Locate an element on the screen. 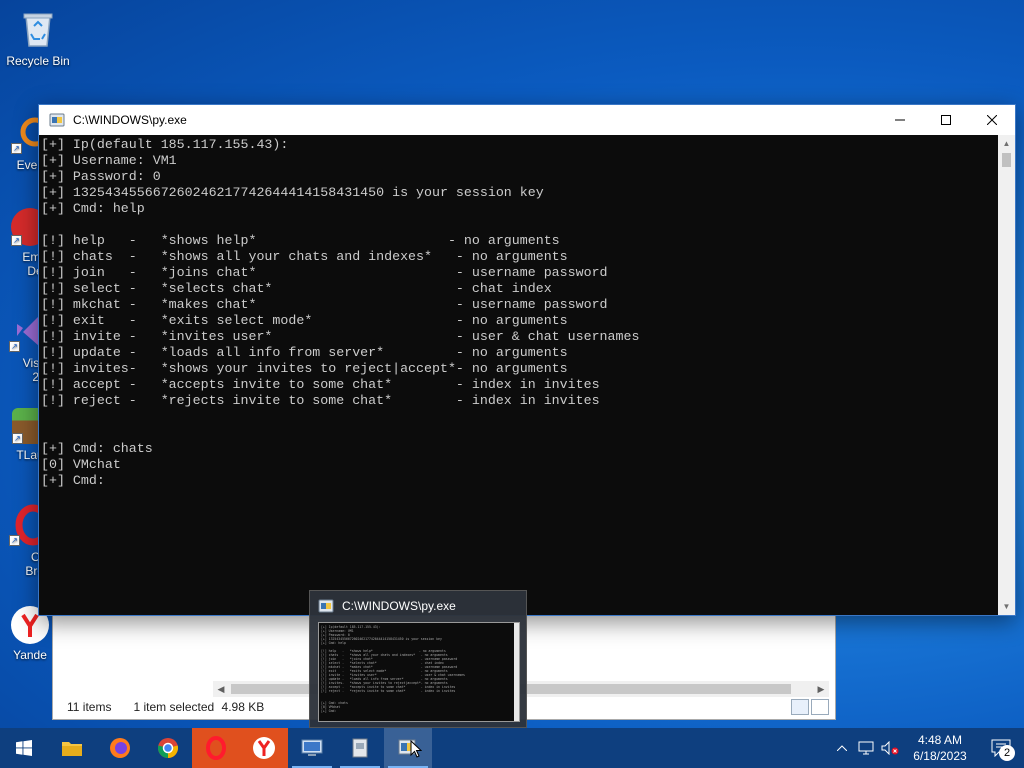 The width and height of the screenshot is (1024, 768). vertical-scrollbar: ▲ ▼ is located at coordinates (1006, 375).